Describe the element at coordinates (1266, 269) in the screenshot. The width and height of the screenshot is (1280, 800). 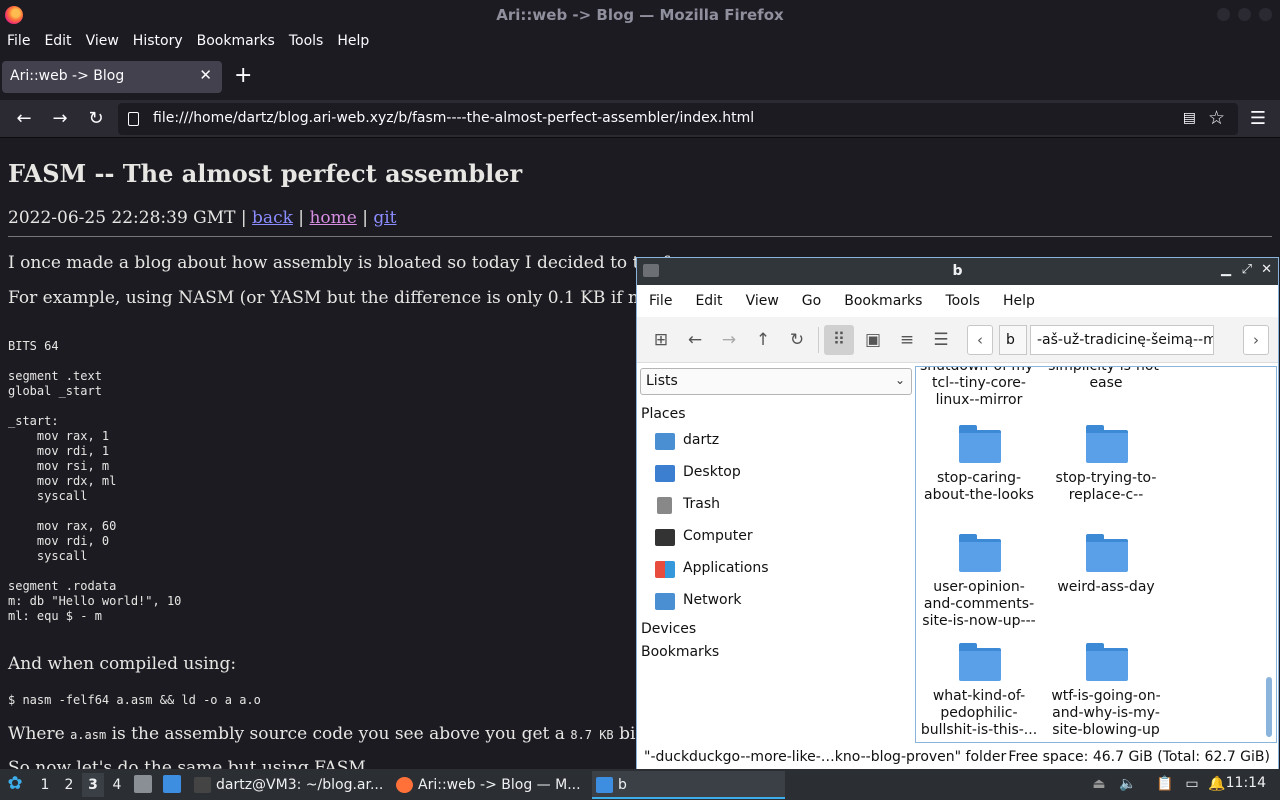
I see `close-icon: ✕` at that location.